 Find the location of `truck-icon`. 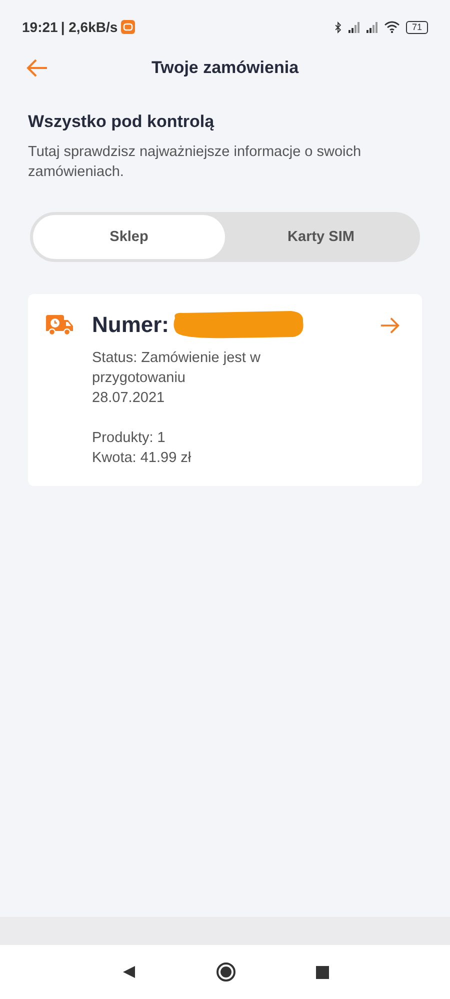

truck-icon is located at coordinates (60, 325).